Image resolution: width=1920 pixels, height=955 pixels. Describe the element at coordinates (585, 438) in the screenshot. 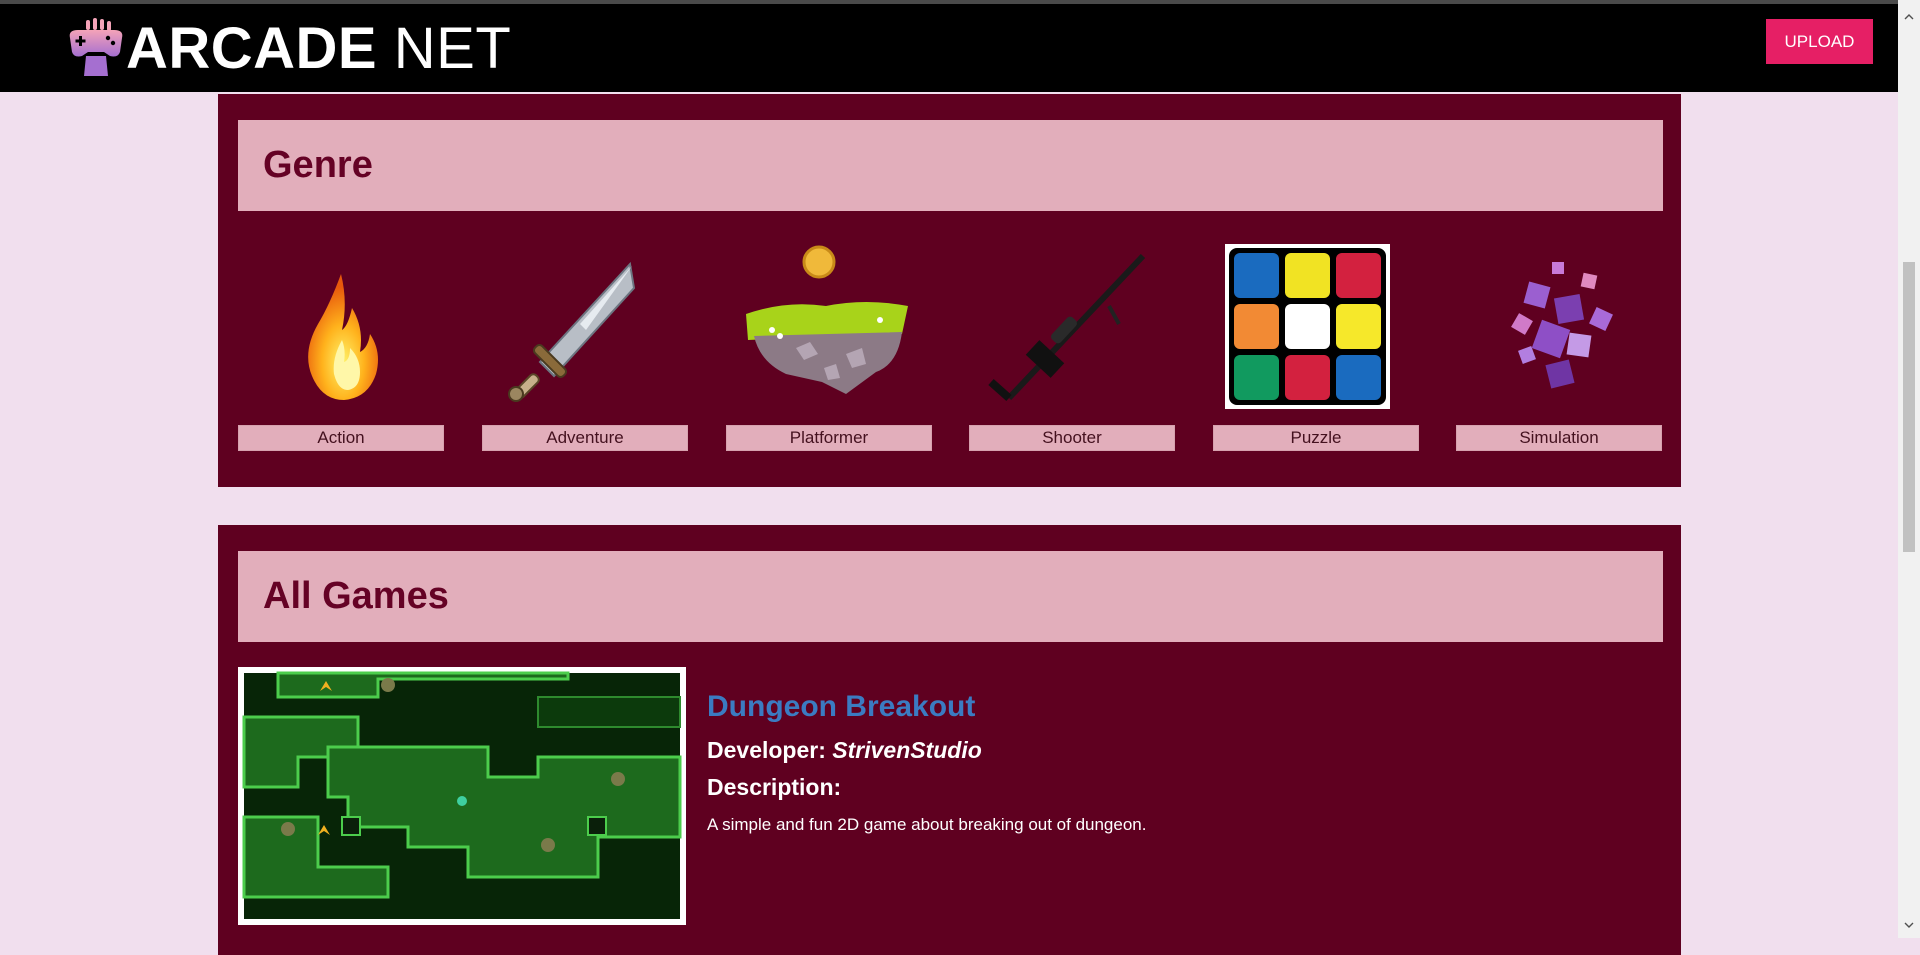

I see `genre-label-adventure: Adventure` at that location.